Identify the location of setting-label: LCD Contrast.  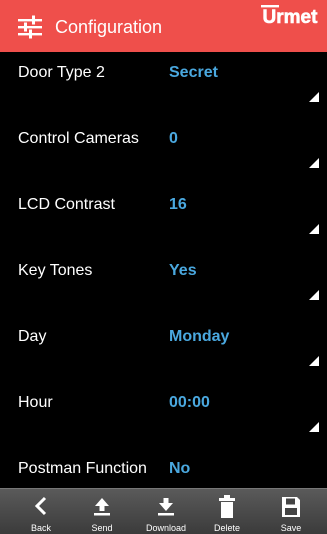
(66, 204).